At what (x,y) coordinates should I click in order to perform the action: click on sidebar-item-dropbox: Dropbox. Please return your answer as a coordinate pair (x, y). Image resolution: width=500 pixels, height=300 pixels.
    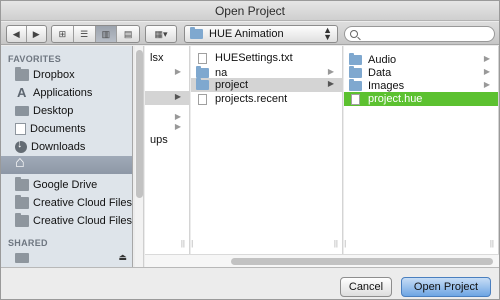
    Looking at the image, I should click on (66, 75).